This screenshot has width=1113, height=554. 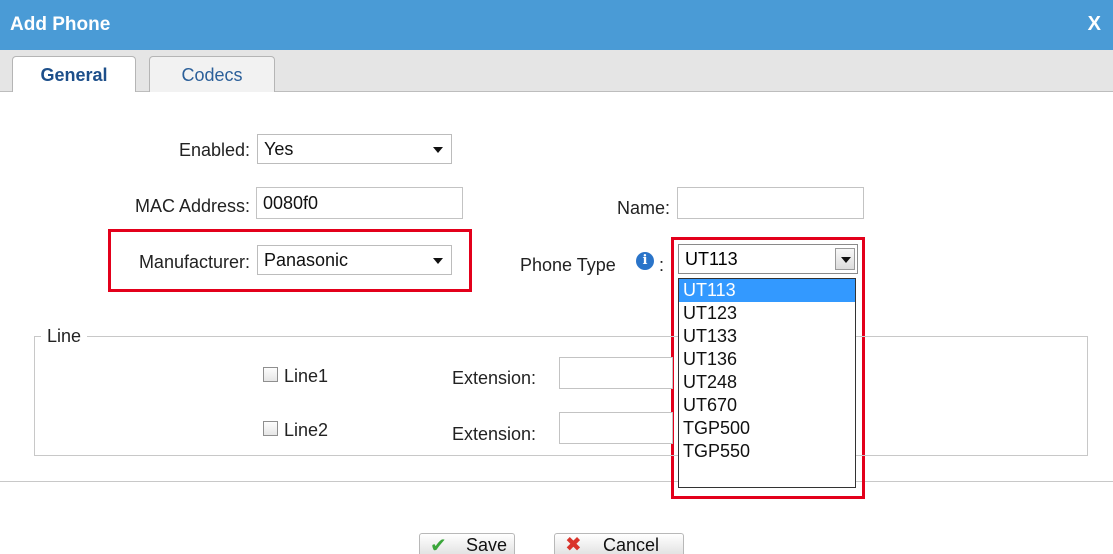 What do you see at coordinates (487, 544) in the screenshot?
I see `save-button-label: Save` at bounding box center [487, 544].